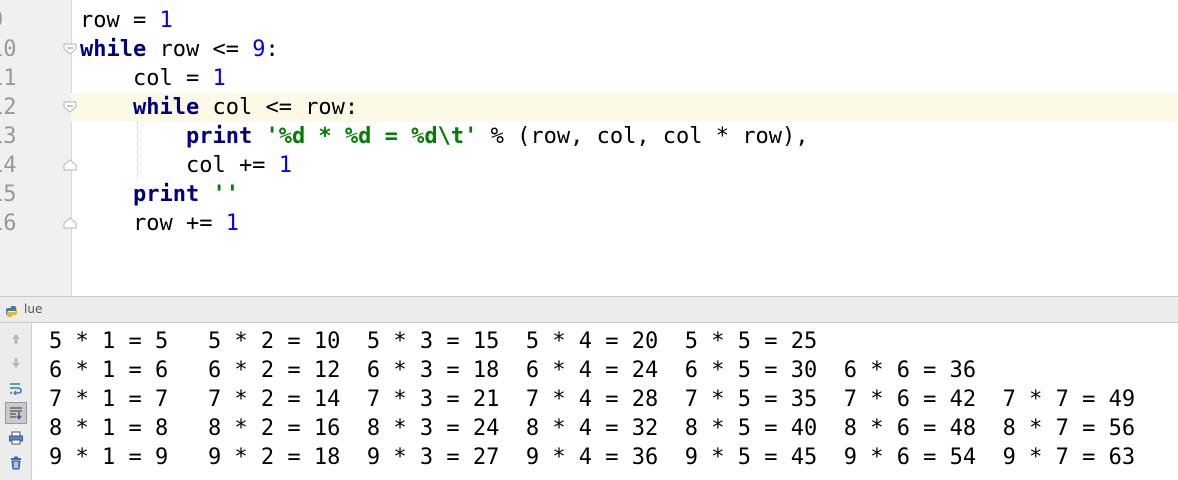  Describe the element at coordinates (8, 49) in the screenshot. I see `line-number: 10` at that location.